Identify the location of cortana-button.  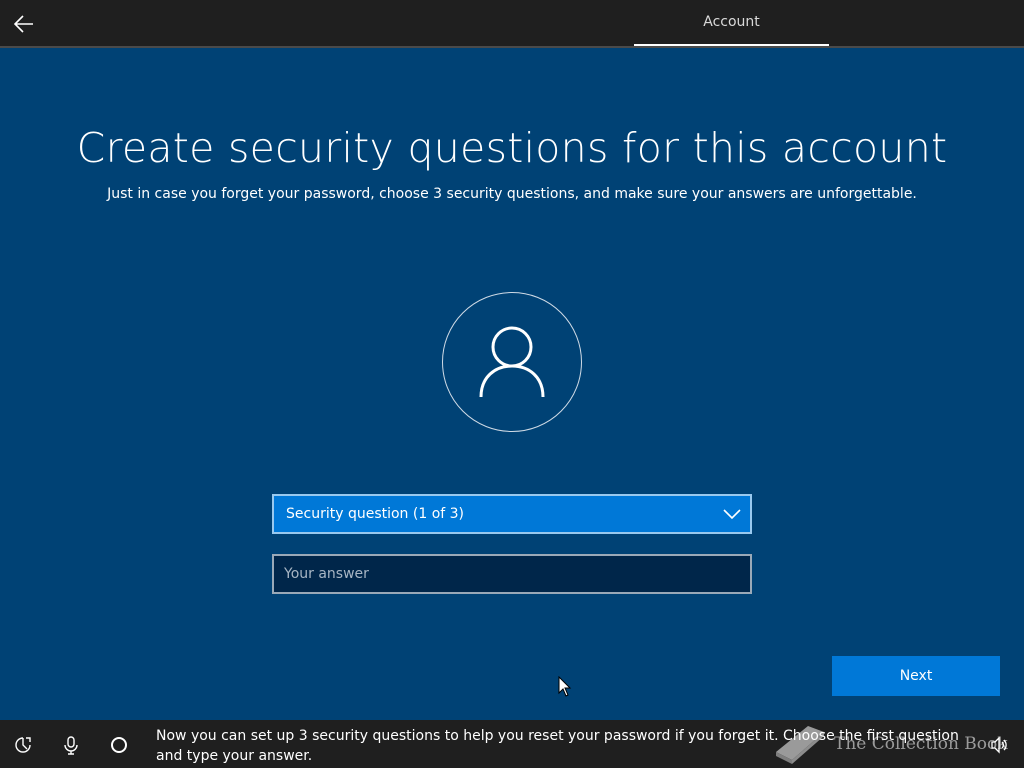
(119, 745).